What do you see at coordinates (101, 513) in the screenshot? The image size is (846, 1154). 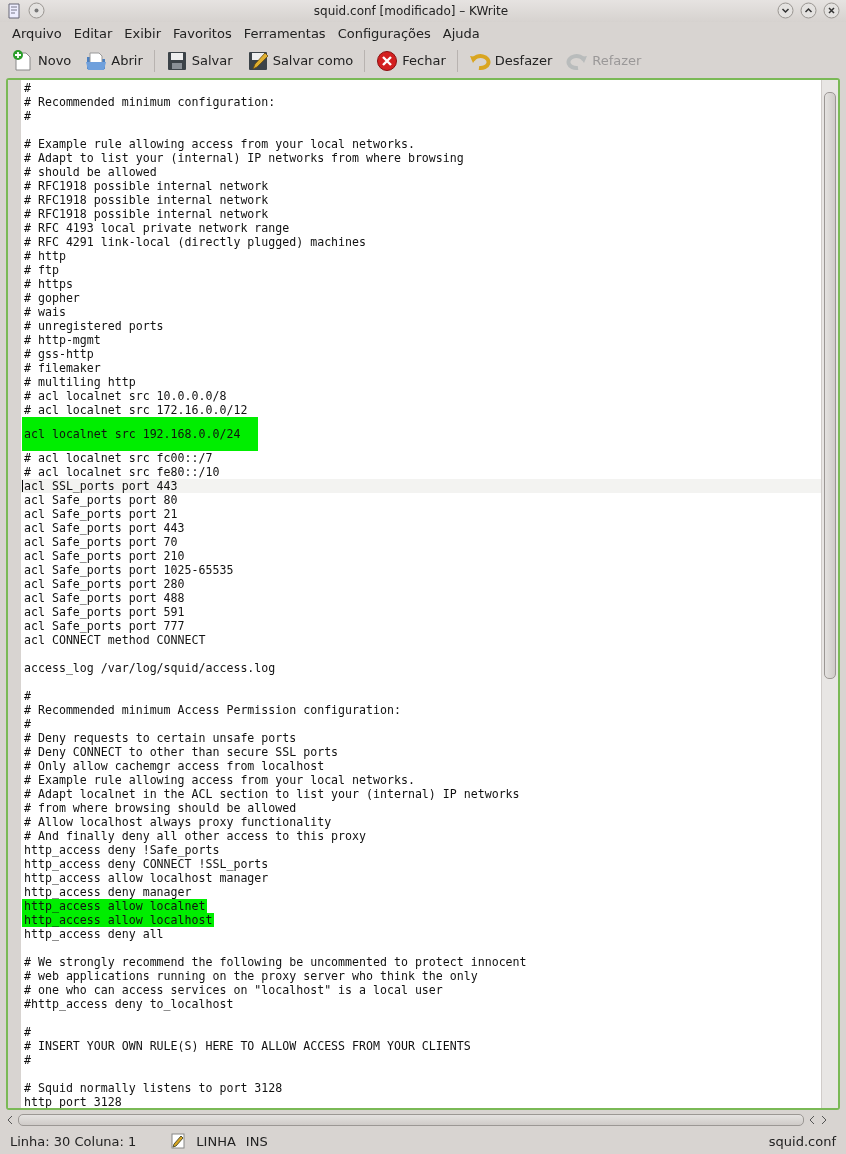 I see `code-line: acl Safe_ports port 21` at bounding box center [101, 513].